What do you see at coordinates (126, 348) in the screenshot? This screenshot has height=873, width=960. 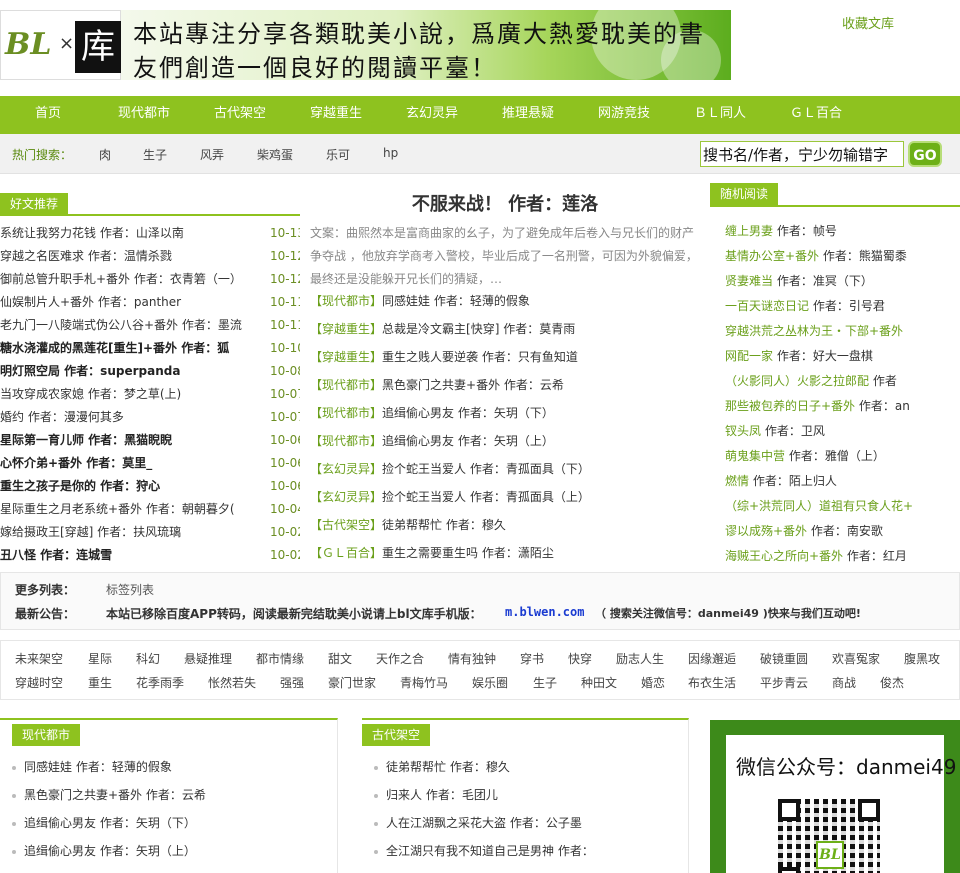 I see `book-title: 糖水浇灌成的黑莲花[重生]+番外 作者：狐` at bounding box center [126, 348].